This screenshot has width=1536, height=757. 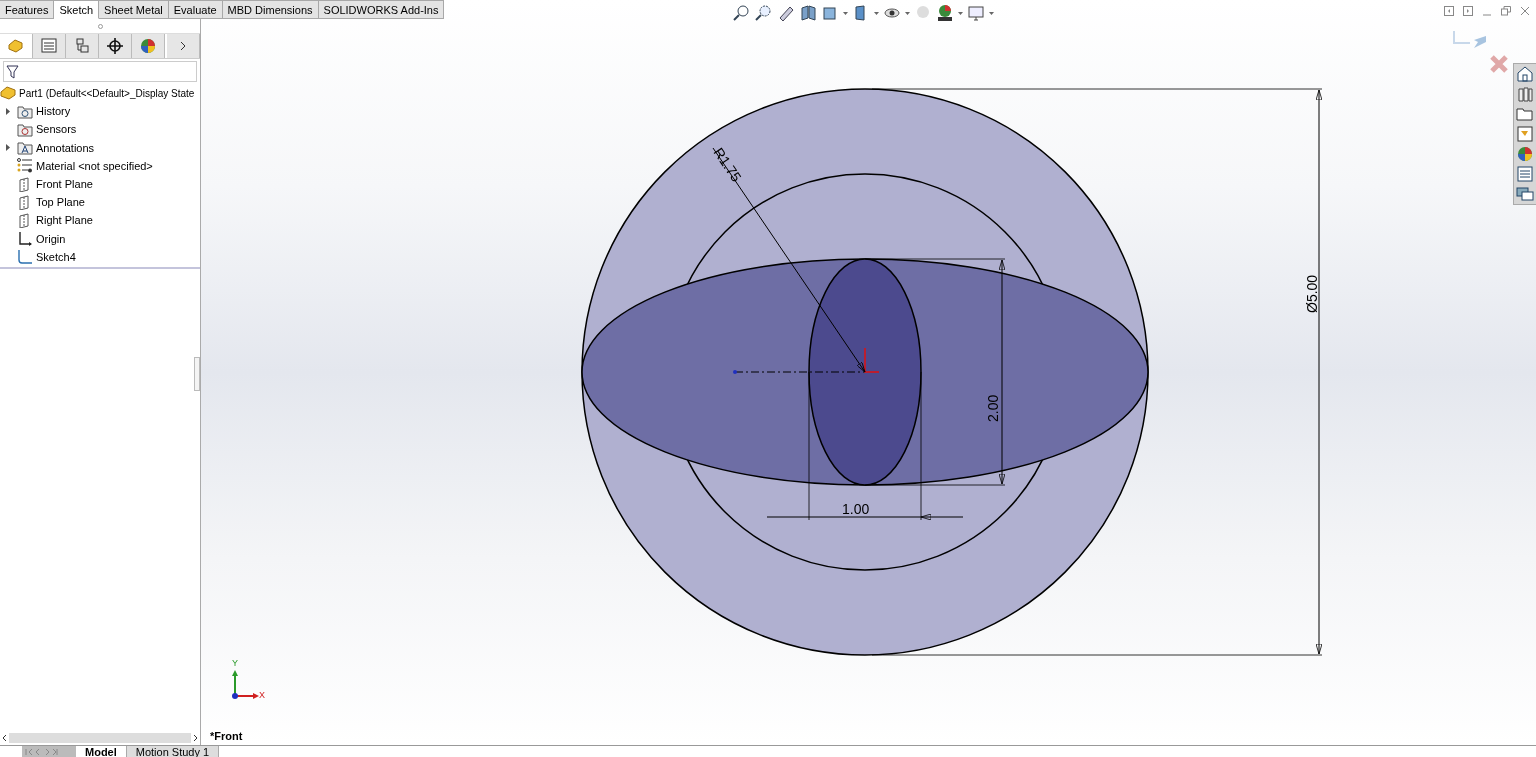 I want to click on close-icon, so click(x=1525, y=11).